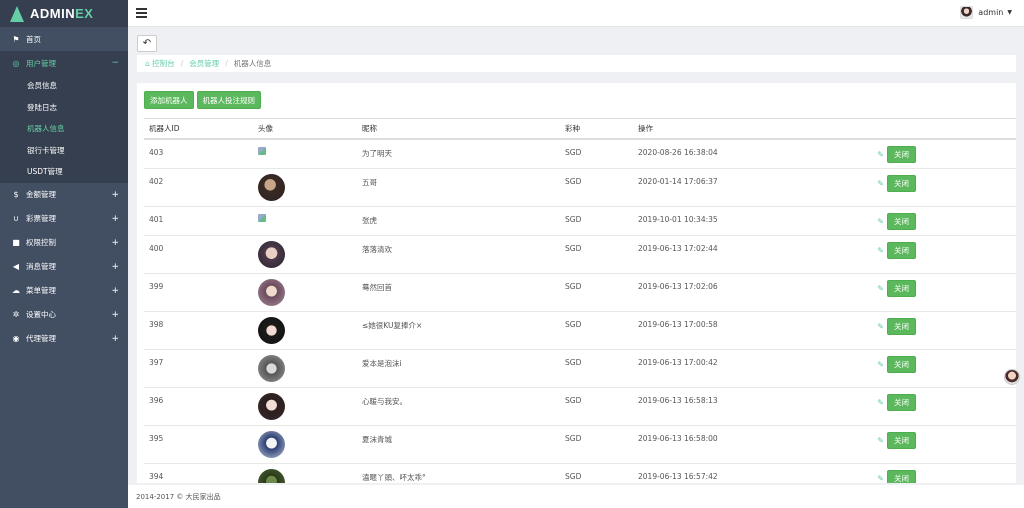 This screenshot has height=508, width=1024. I want to click on lock-icon: ■, so click(16, 242).